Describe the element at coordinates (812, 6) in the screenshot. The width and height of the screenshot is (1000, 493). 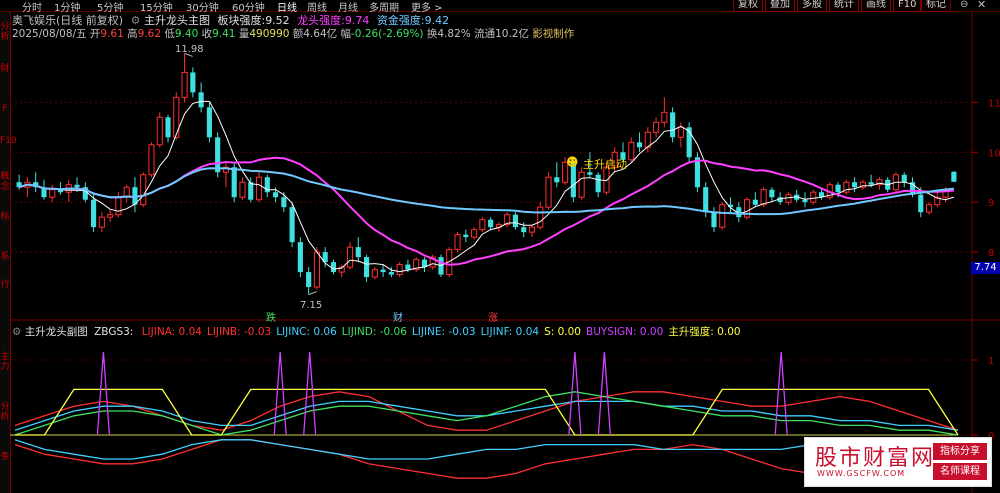
I see `multi-stock-button: 多股` at that location.